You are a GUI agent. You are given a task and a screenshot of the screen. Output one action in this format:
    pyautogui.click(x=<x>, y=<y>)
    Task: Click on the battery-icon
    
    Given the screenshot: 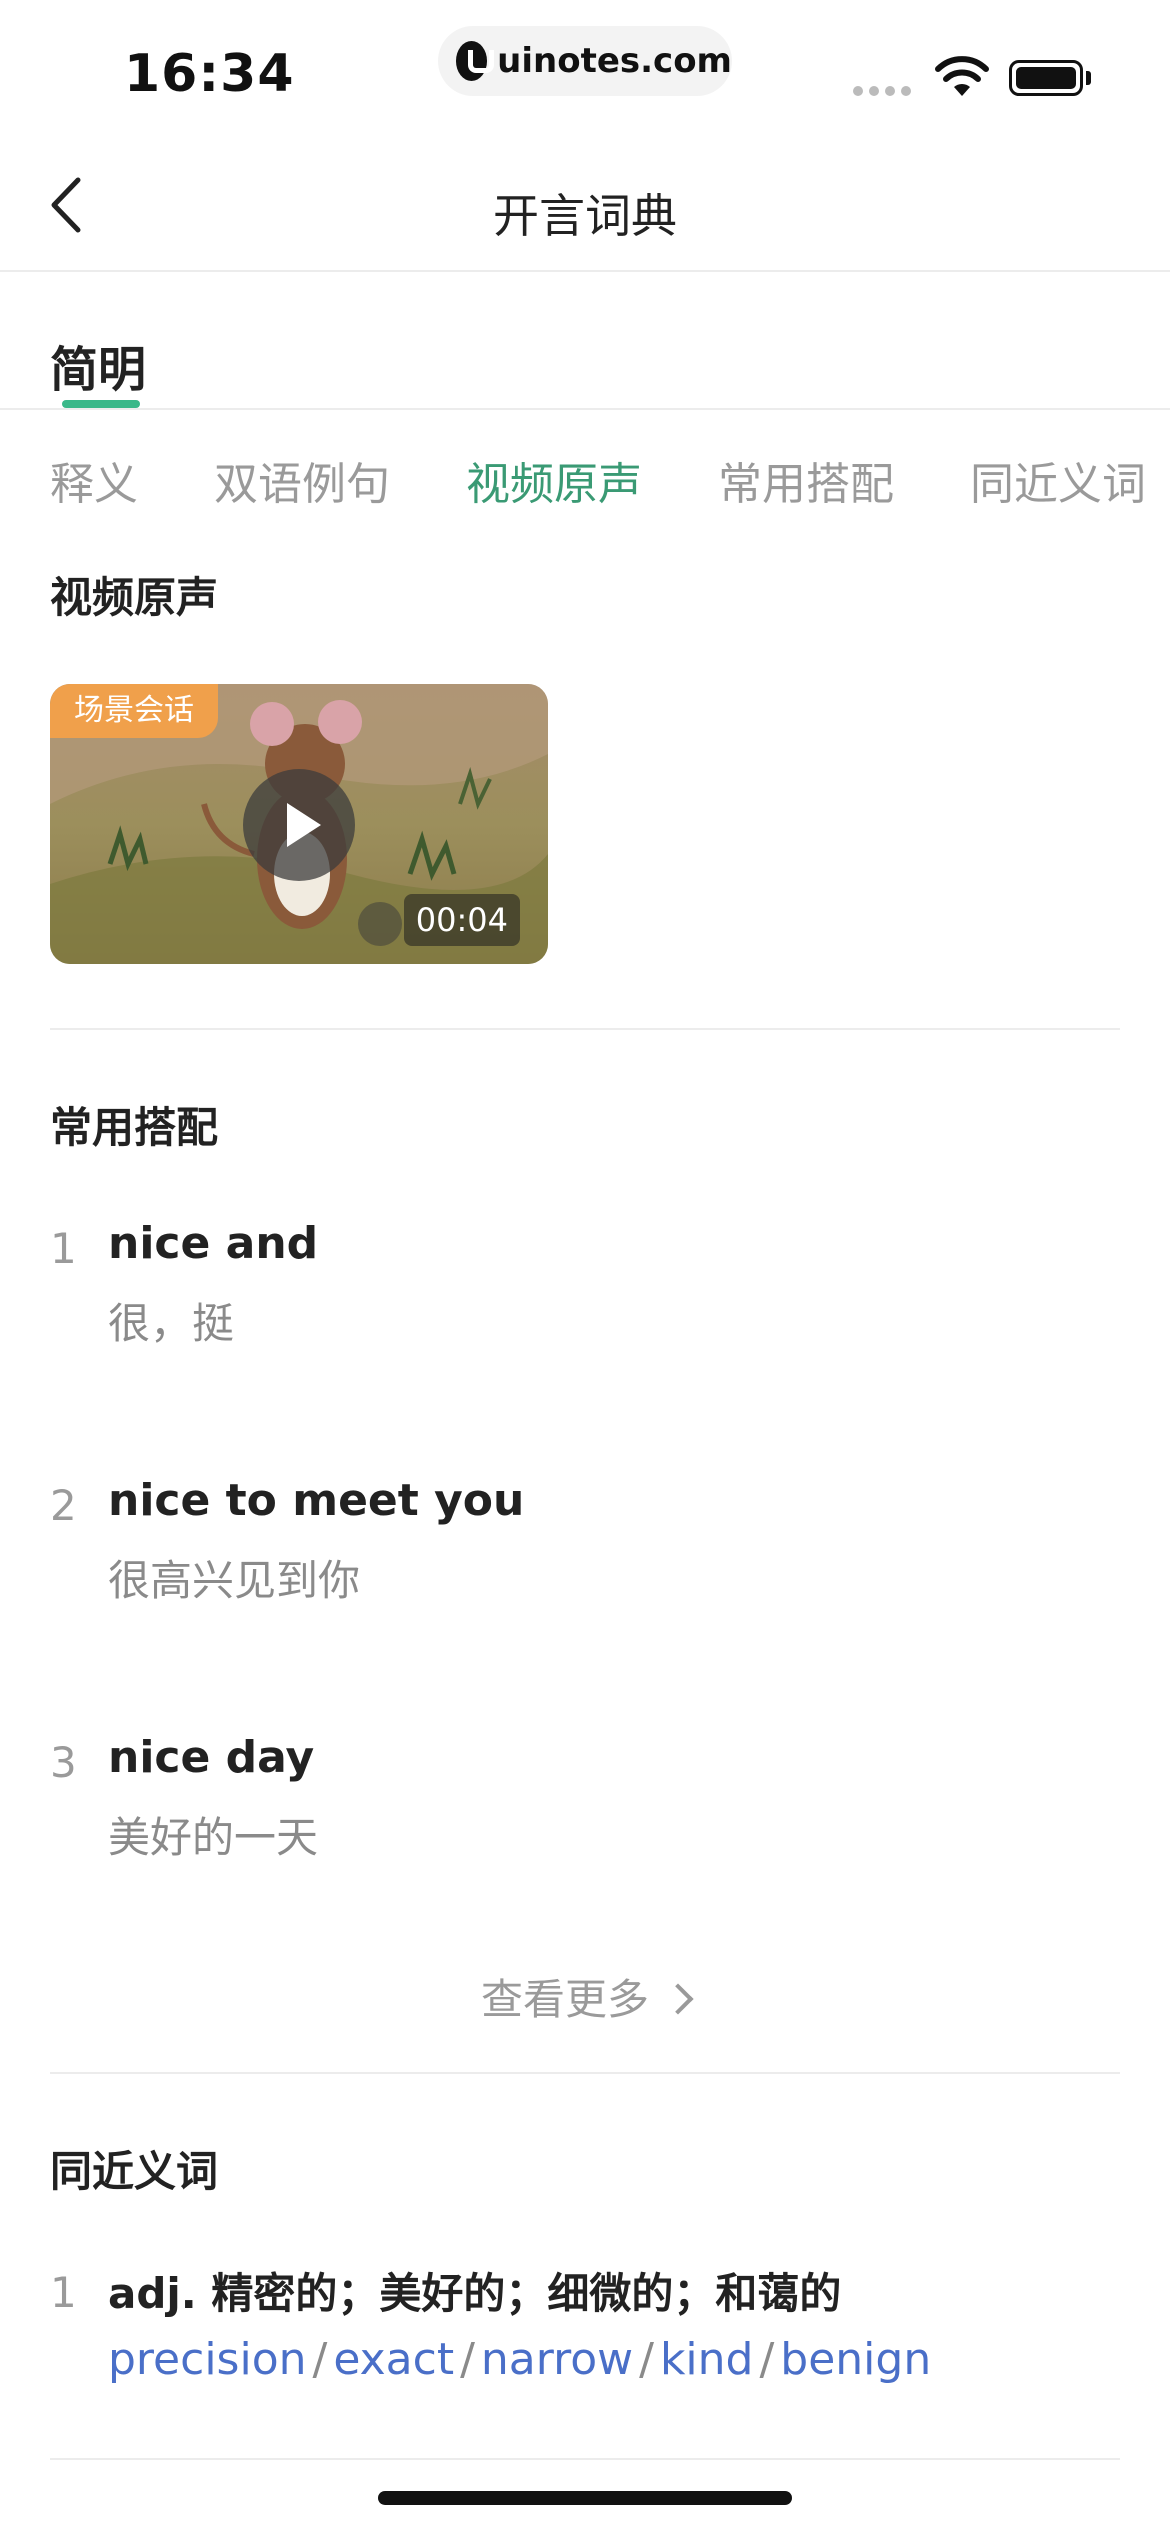 What is the action you would take?
    pyautogui.click(x=1046, y=78)
    